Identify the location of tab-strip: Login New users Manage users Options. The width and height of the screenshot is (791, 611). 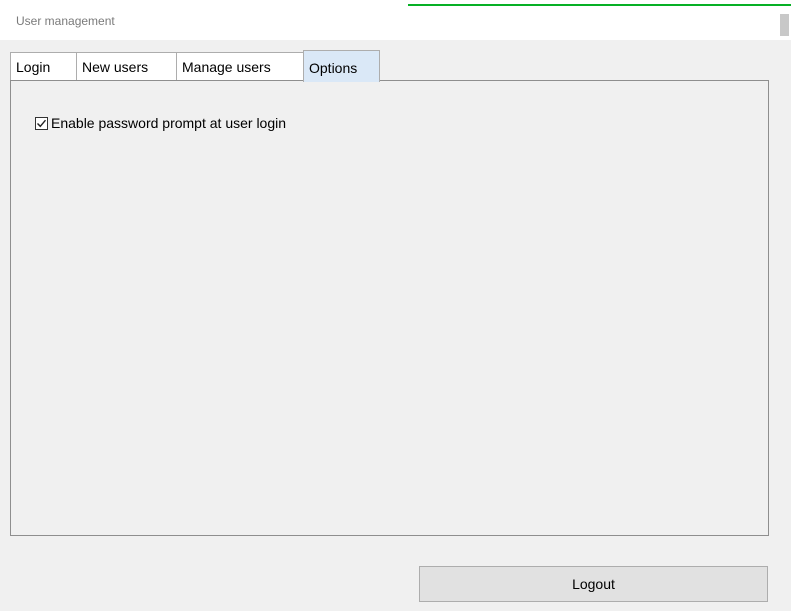
(210, 66).